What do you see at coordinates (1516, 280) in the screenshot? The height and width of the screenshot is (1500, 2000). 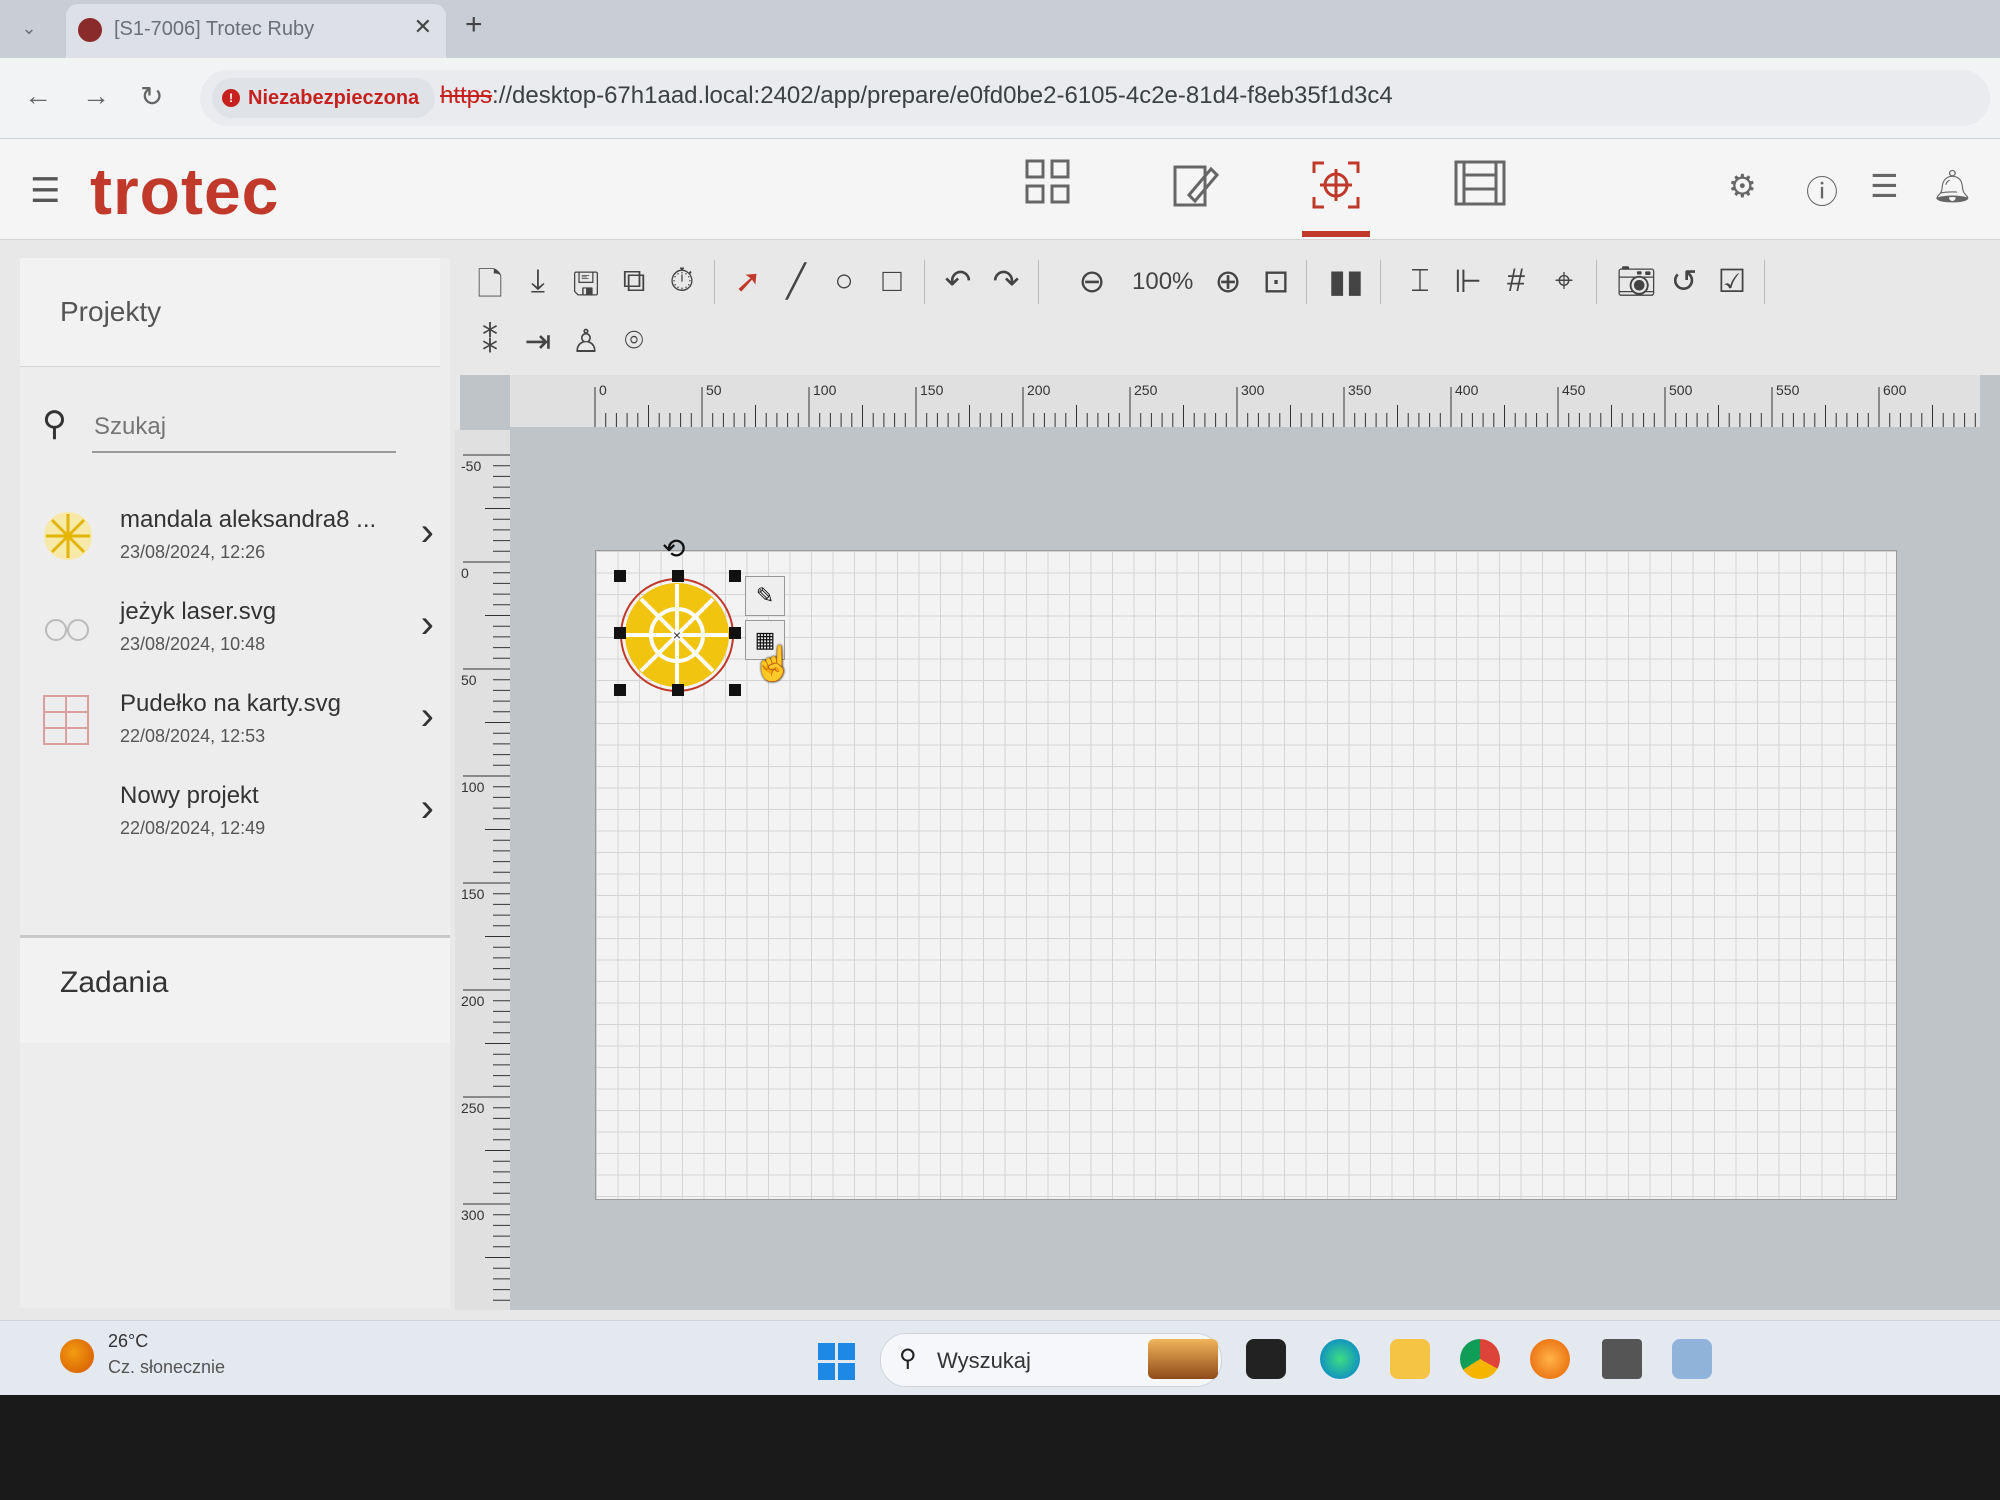 I see `grid-icon: #` at bounding box center [1516, 280].